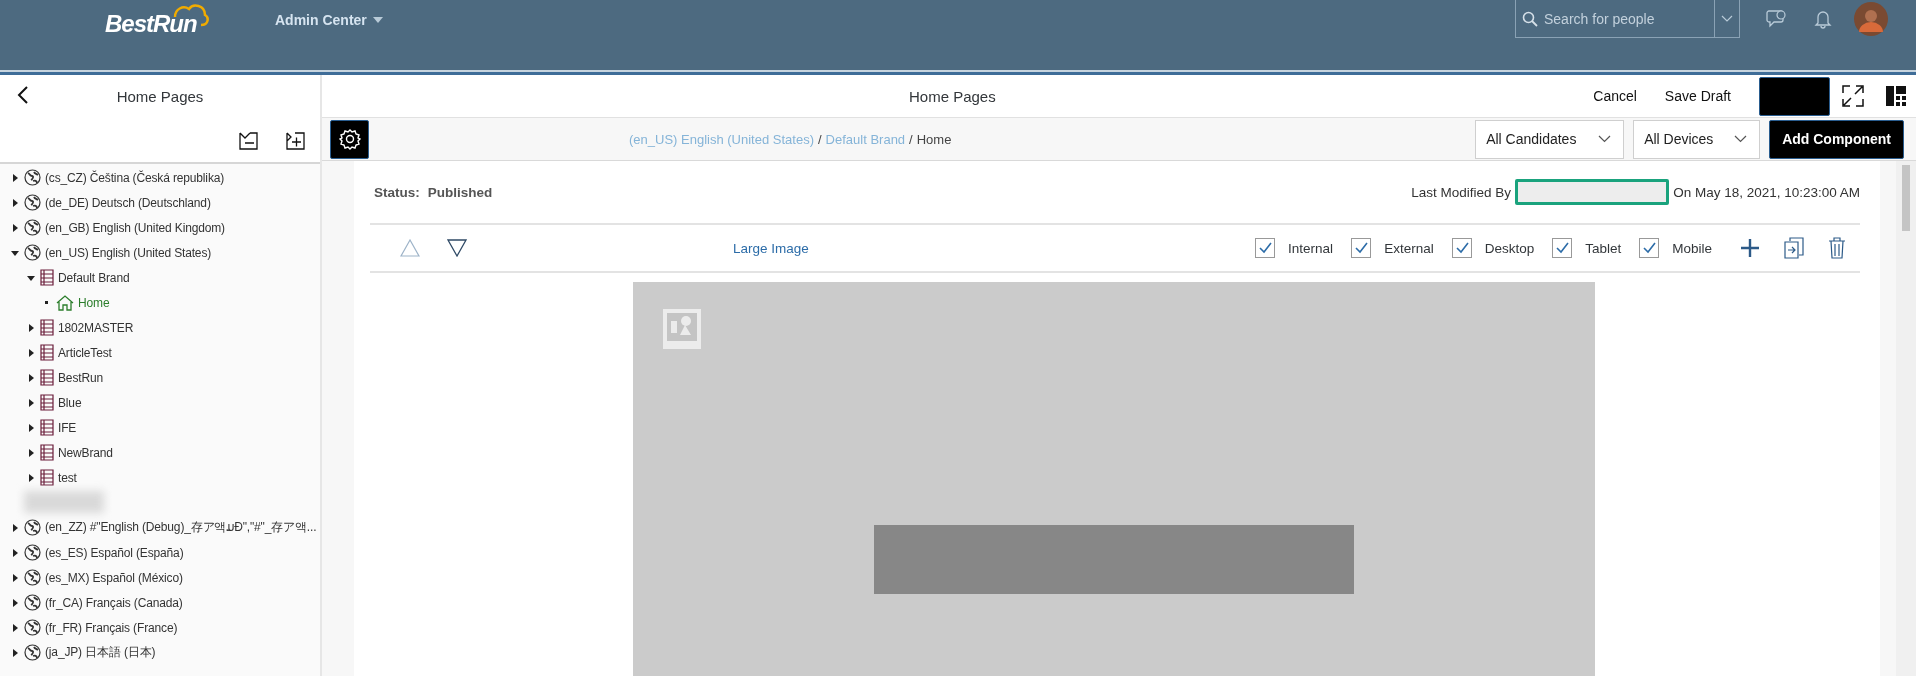 The height and width of the screenshot is (676, 1916). I want to click on layout-icon, so click(1896, 96).